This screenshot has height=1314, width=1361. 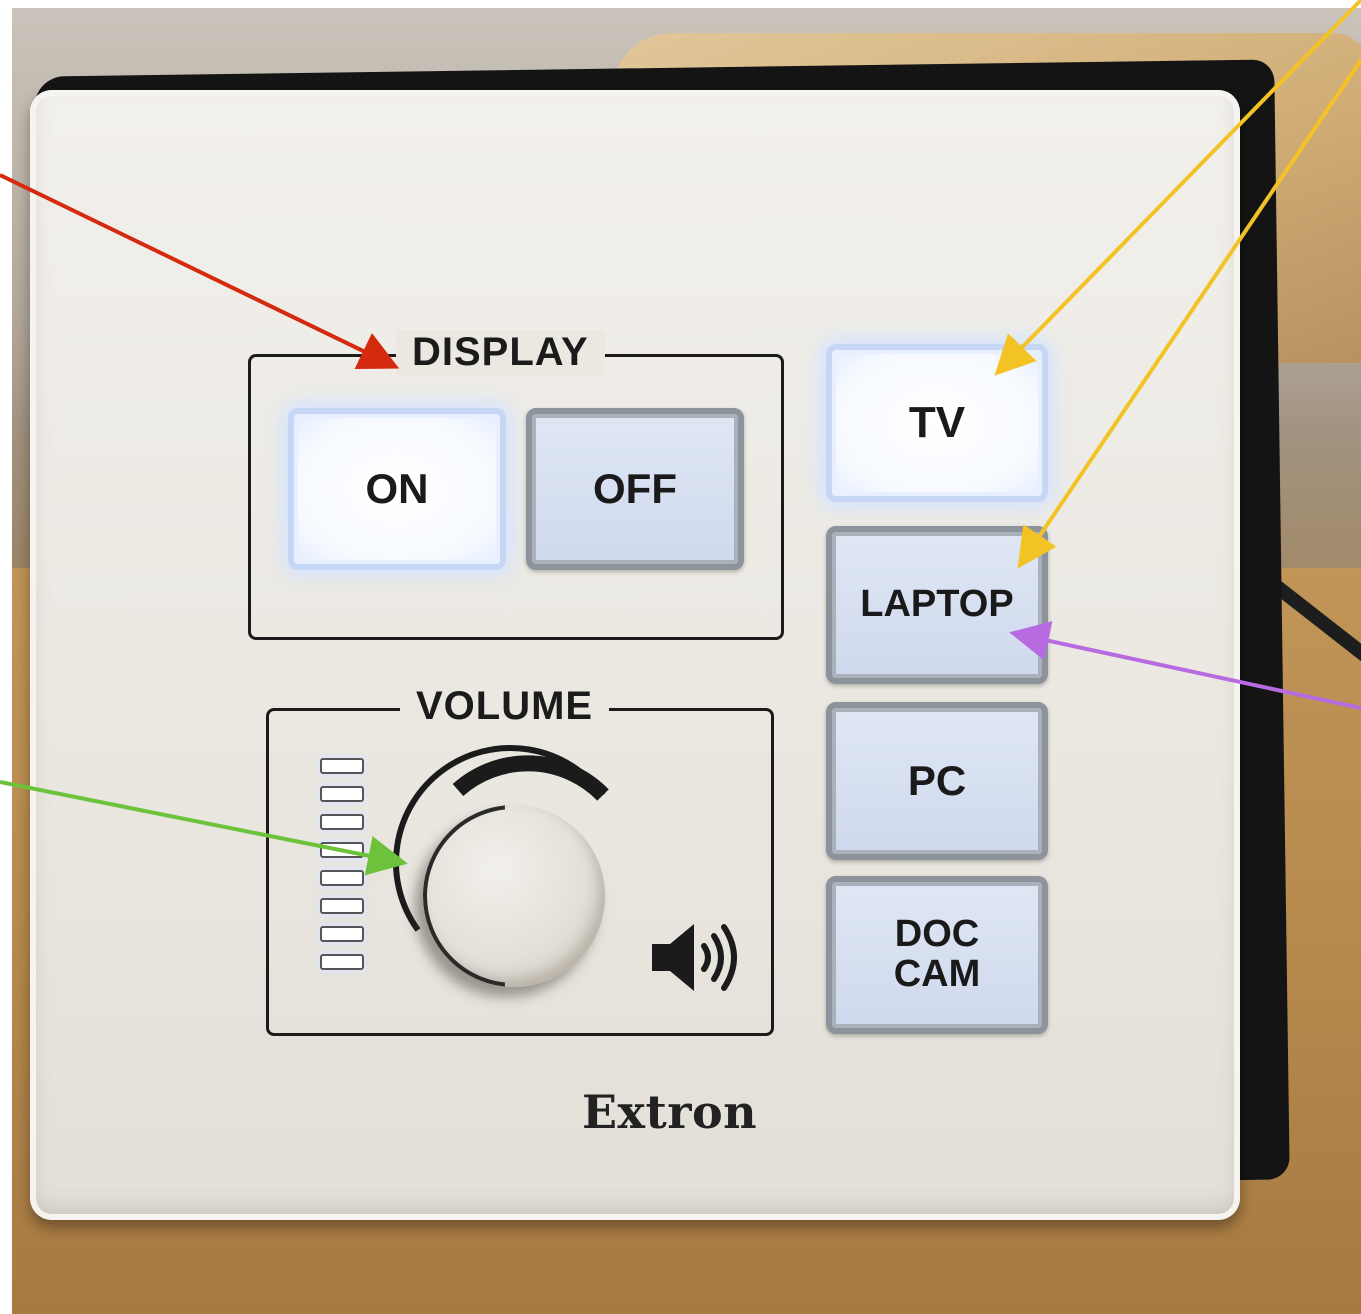 I want to click on source-button-tv: TV, so click(x=937, y=423).